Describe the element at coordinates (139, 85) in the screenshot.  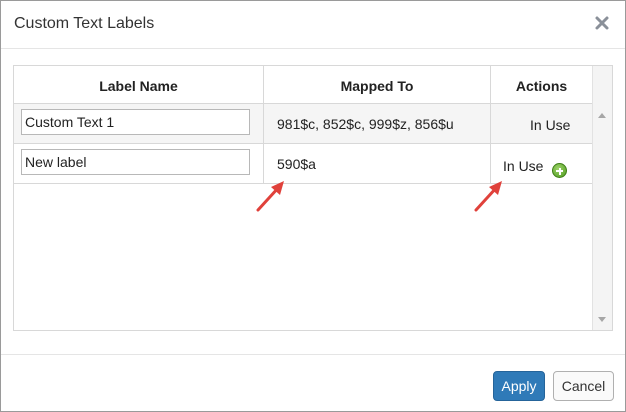
I see `column-header-label-name: Label Name` at that location.